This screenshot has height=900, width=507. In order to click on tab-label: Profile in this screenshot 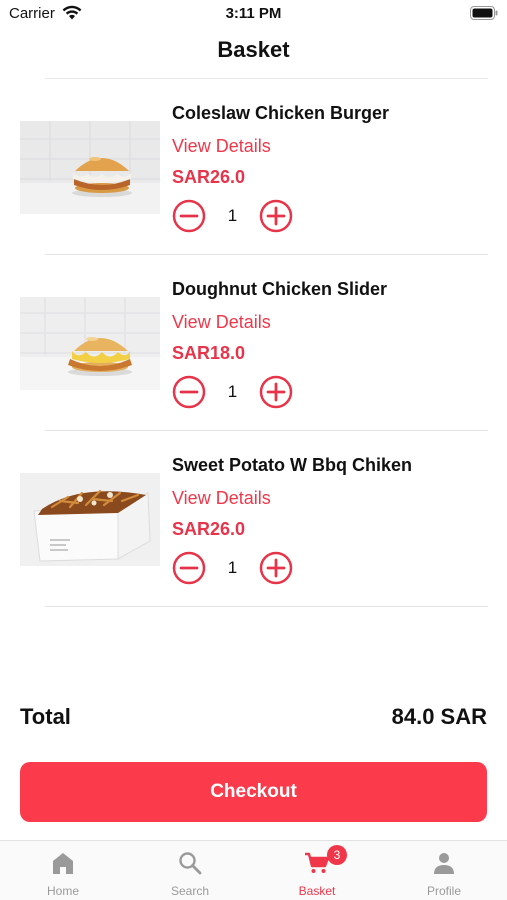, I will do `click(443, 891)`.